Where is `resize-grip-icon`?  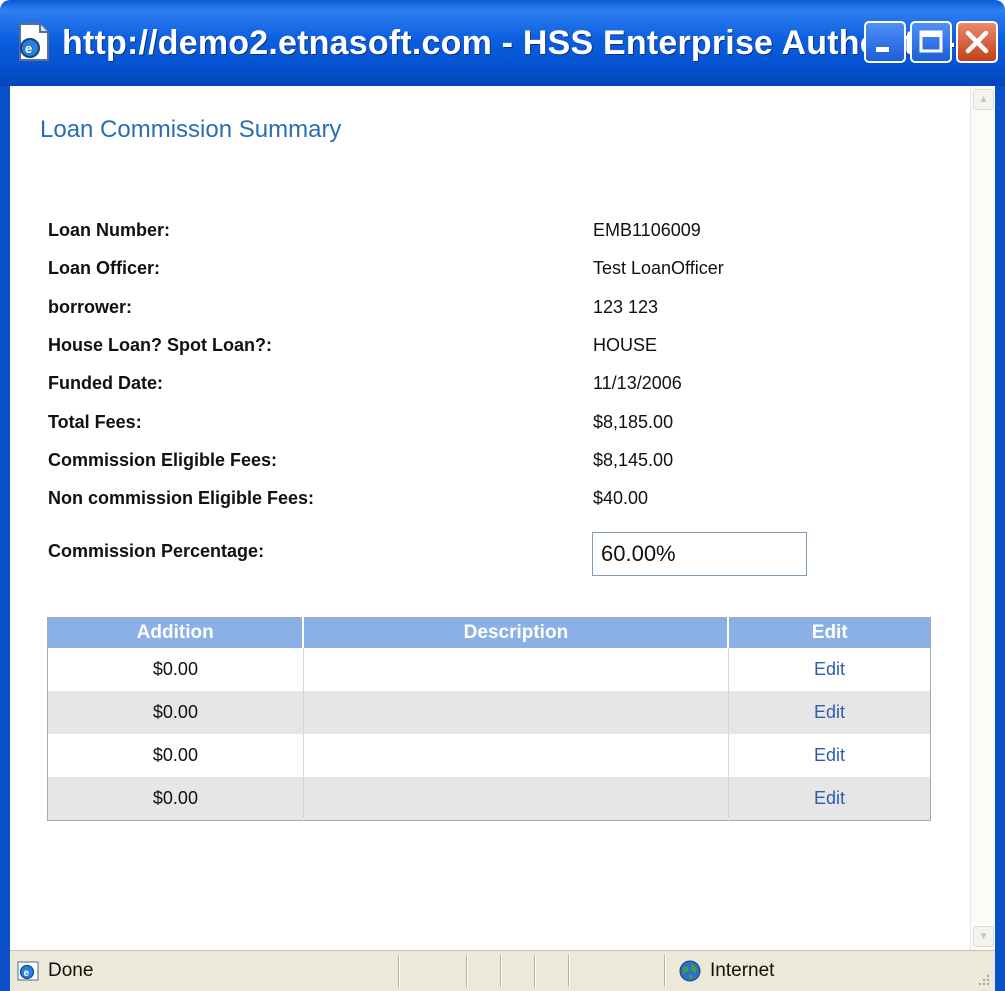
resize-grip-icon is located at coordinates (984, 980).